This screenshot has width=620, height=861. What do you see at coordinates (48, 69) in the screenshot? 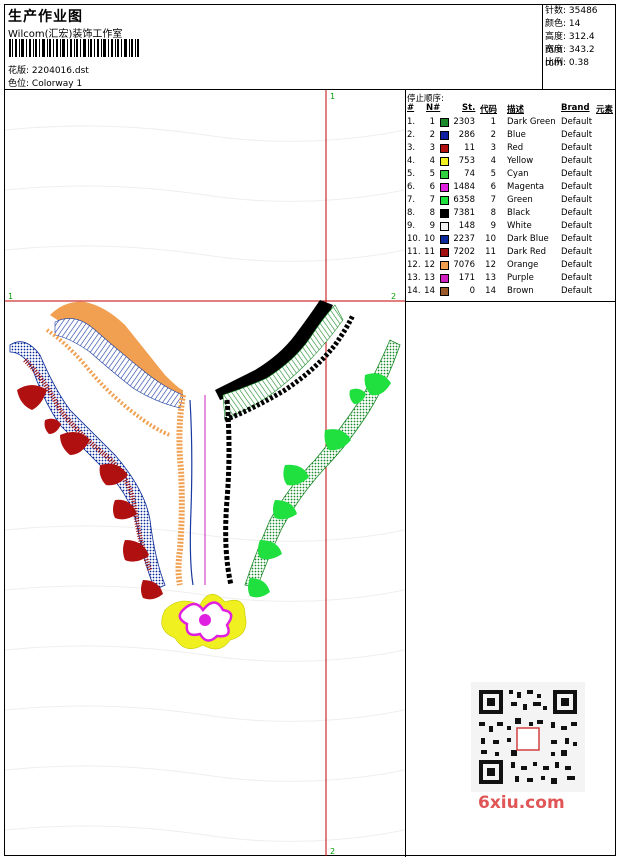
I see `design-file-line: 花版: 2204016.dst` at bounding box center [48, 69].